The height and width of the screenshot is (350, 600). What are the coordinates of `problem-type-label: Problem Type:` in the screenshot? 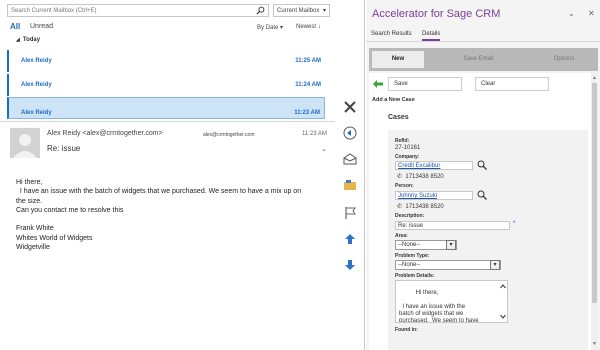 It's located at (412, 256).